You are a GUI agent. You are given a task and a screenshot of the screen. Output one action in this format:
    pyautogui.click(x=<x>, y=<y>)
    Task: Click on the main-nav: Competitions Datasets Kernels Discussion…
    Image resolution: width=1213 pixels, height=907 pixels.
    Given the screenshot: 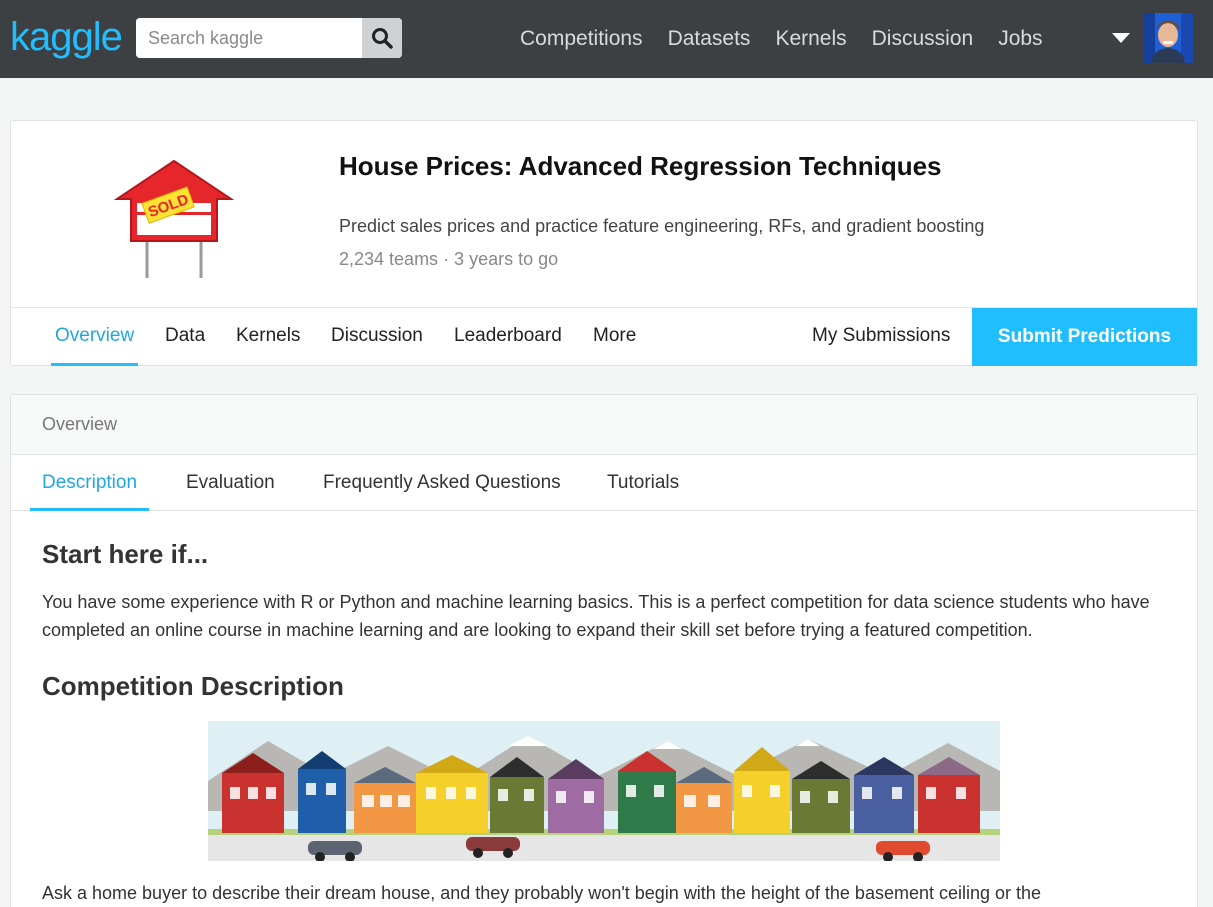 What is the action you would take?
    pyautogui.click(x=794, y=39)
    